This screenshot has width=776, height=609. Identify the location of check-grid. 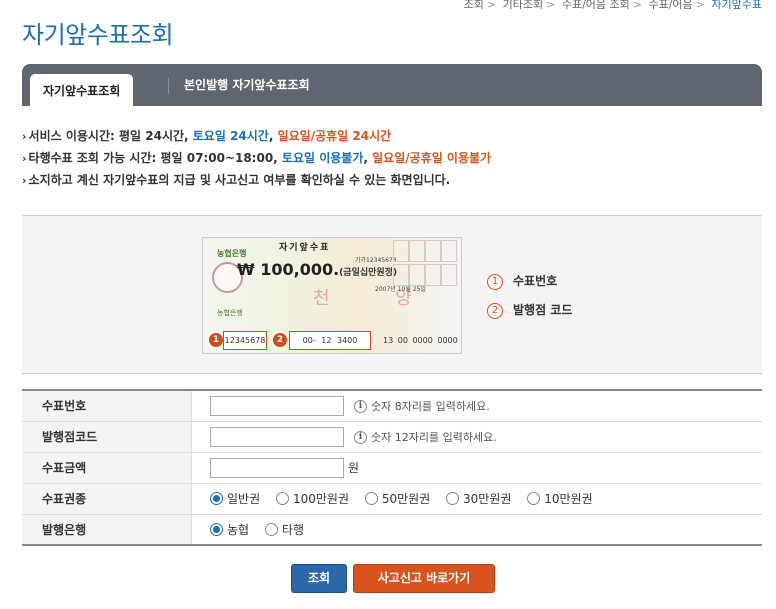
(426, 275).